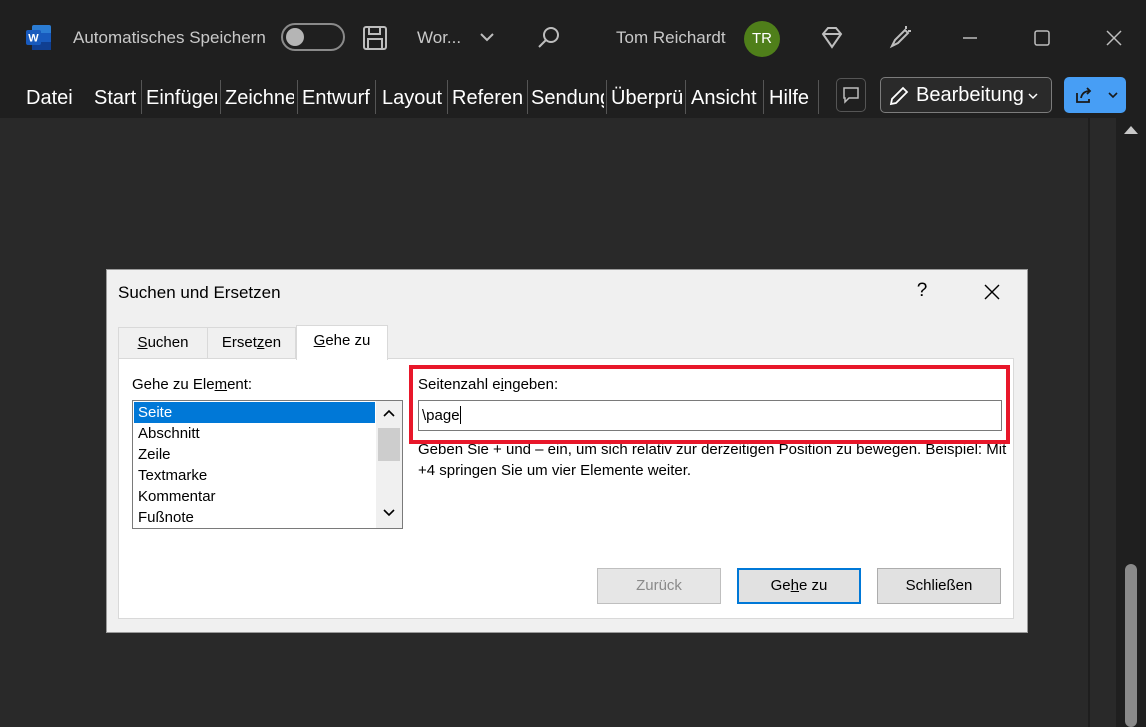  What do you see at coordinates (992, 292) in the screenshot?
I see `close-icon` at bounding box center [992, 292].